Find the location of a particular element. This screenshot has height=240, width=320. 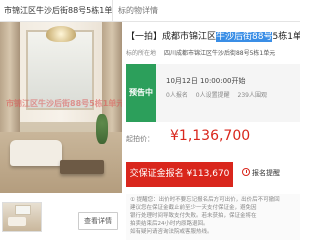

enrolled-count: 0人报名 is located at coordinates (177, 95).